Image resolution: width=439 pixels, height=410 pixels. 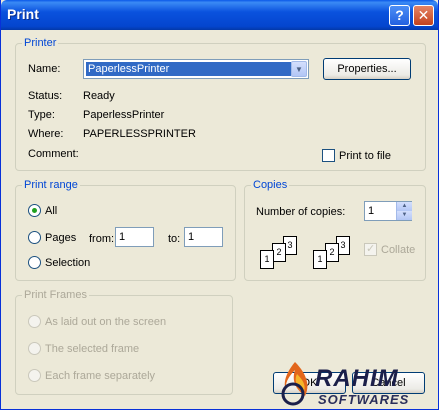 I want to click on print-range-legend: Print range, so click(x=51, y=185).